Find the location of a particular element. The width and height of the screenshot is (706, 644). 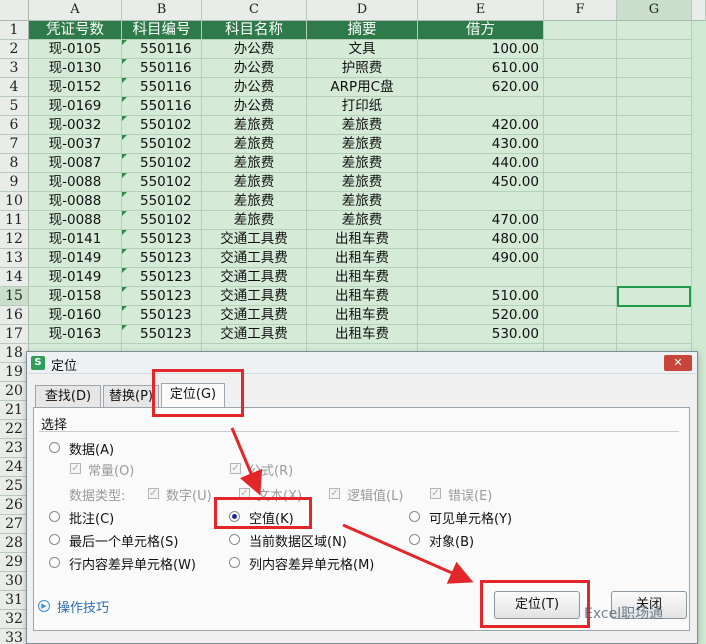

arrow-to-blank is located at coordinates (246, 461).